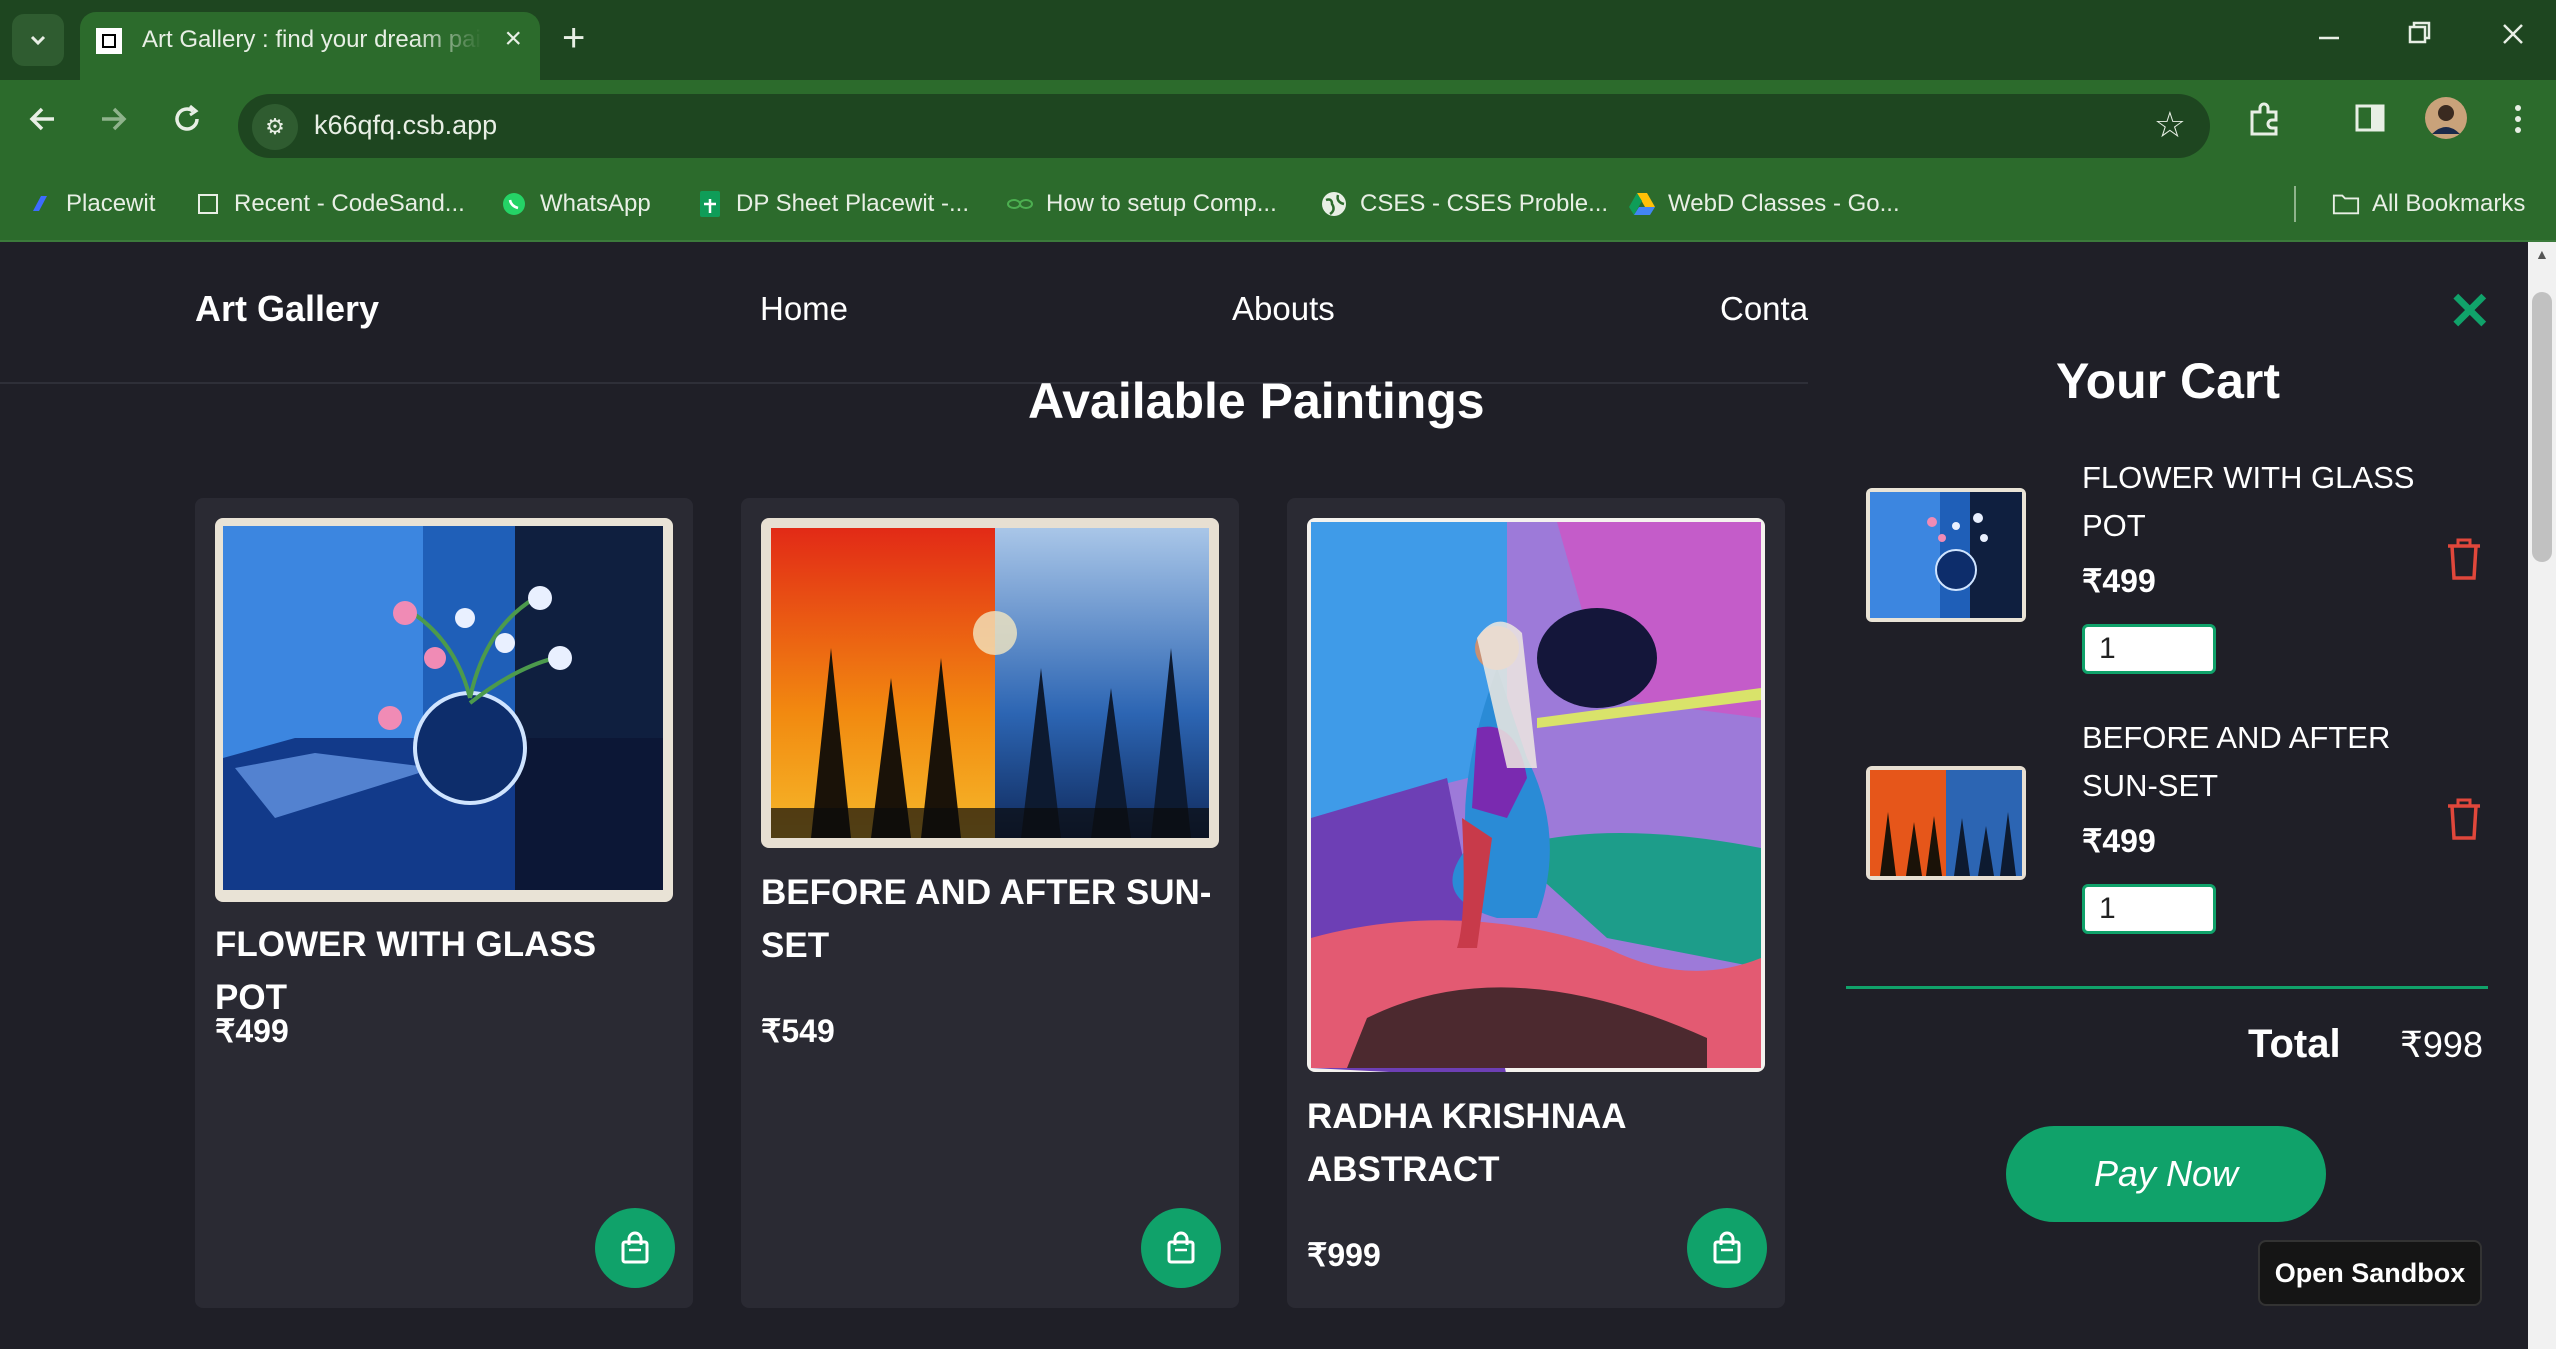 The height and width of the screenshot is (1349, 2556). What do you see at coordinates (595, 203) in the screenshot?
I see `bookmark-label: WhatsApp` at bounding box center [595, 203].